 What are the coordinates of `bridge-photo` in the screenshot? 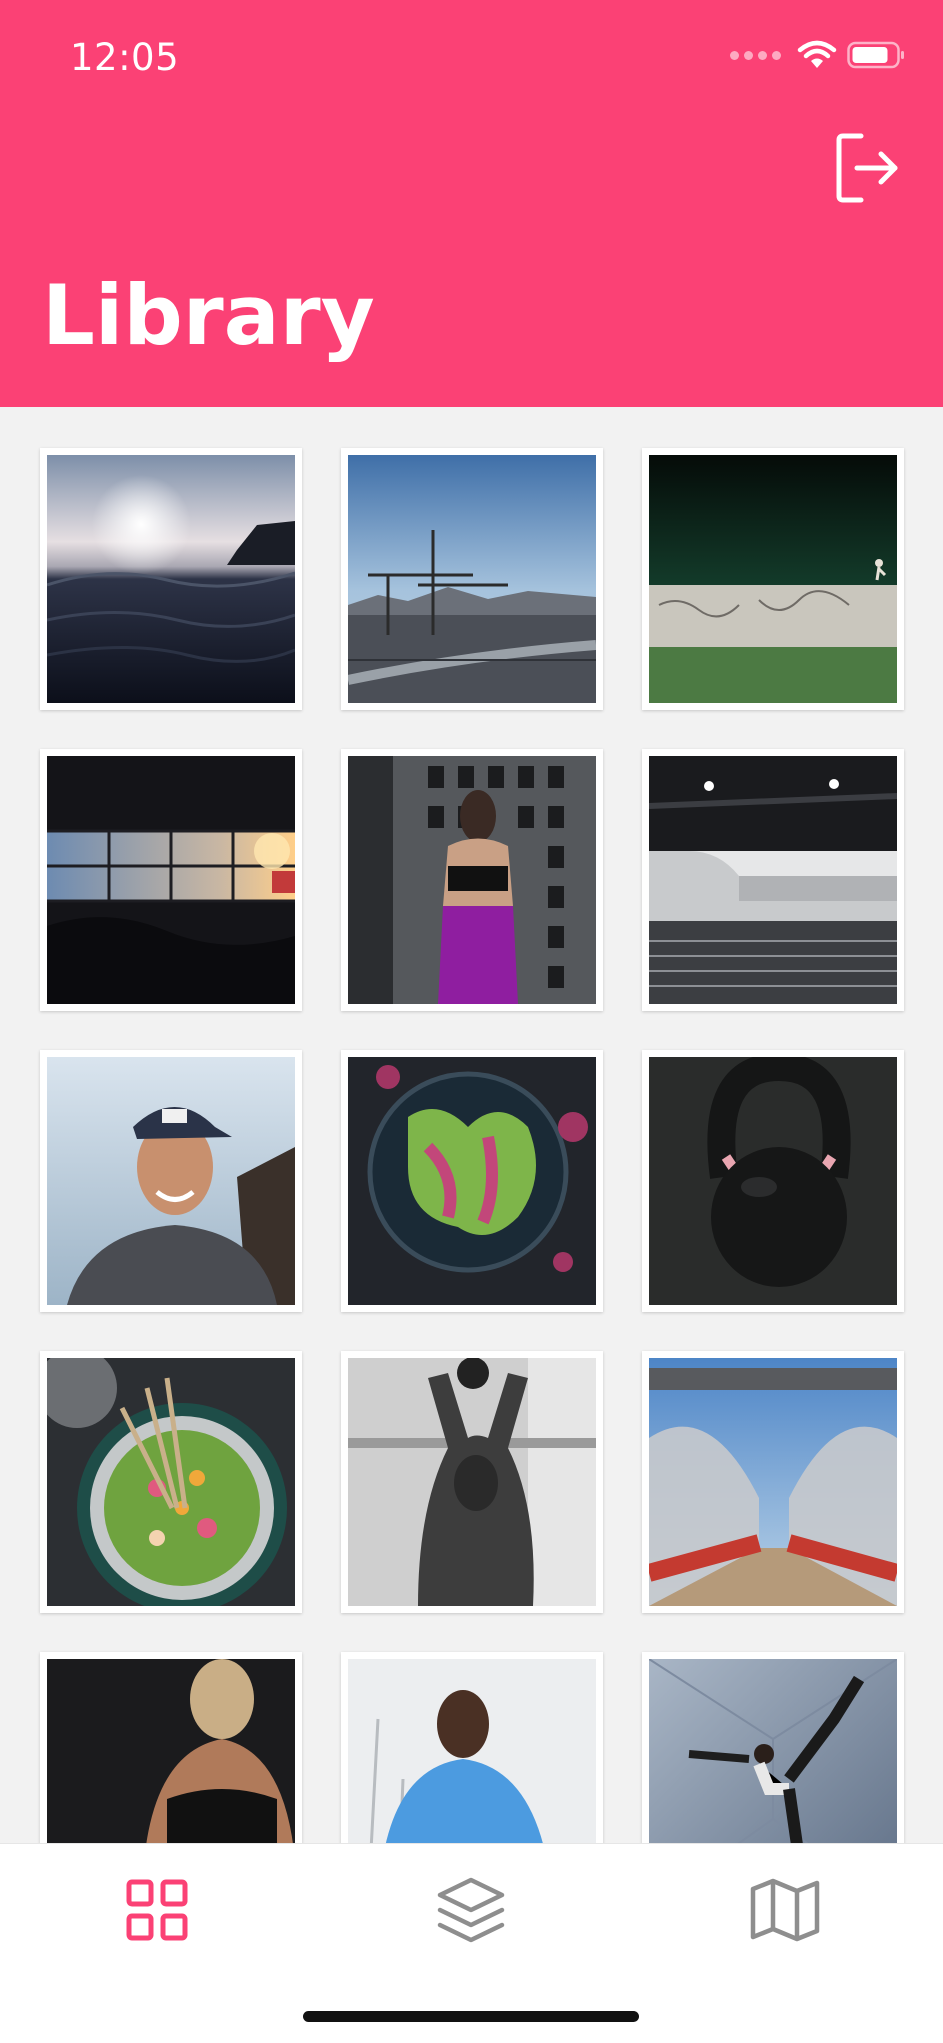 It's located at (773, 1482).